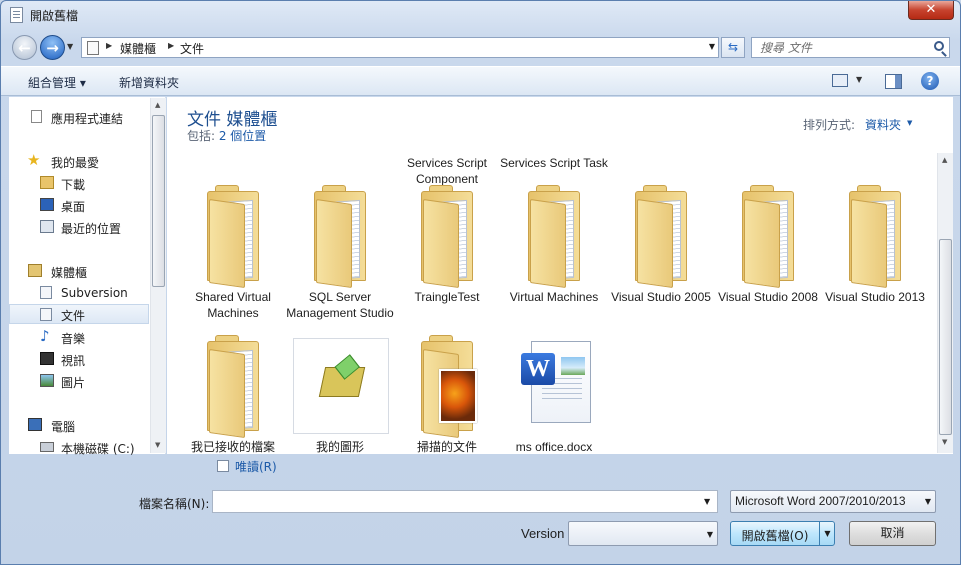  Describe the element at coordinates (643, 533) in the screenshot. I see `version-select: ▼` at that location.